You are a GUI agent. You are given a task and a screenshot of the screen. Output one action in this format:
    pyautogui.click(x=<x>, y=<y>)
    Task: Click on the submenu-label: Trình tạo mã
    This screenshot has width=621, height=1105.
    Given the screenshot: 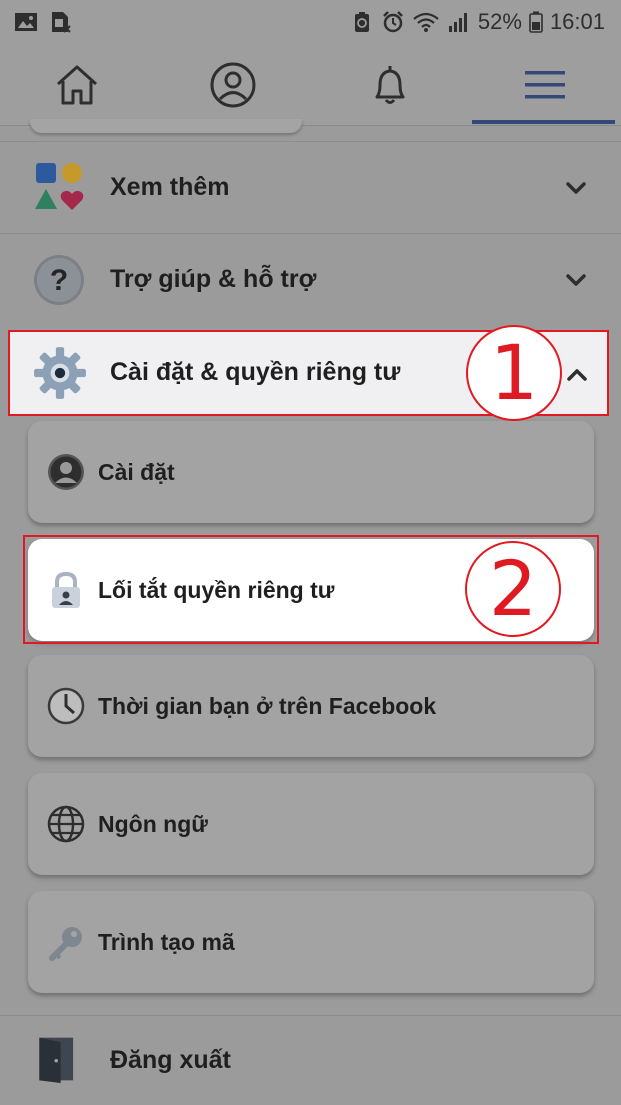 What is the action you would take?
    pyautogui.click(x=166, y=941)
    